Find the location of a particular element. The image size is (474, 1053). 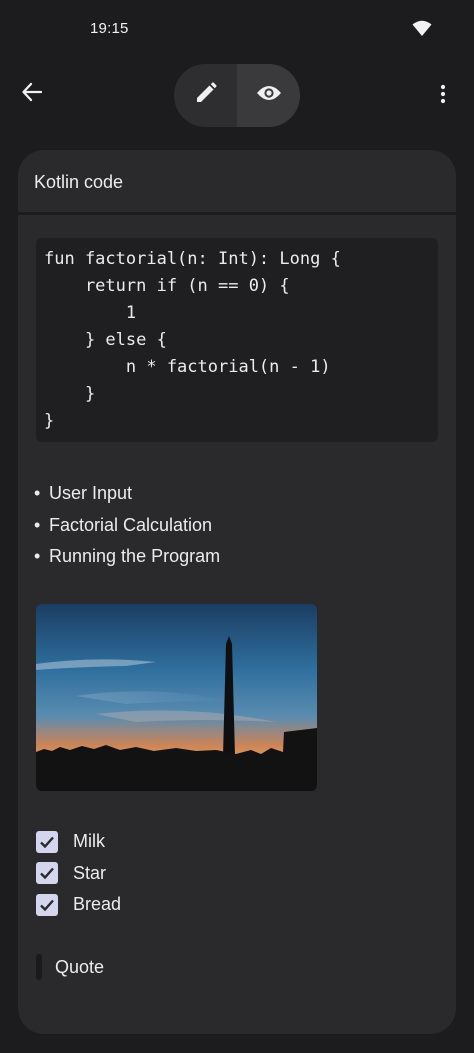

checklist-label: Bread is located at coordinates (97, 904).